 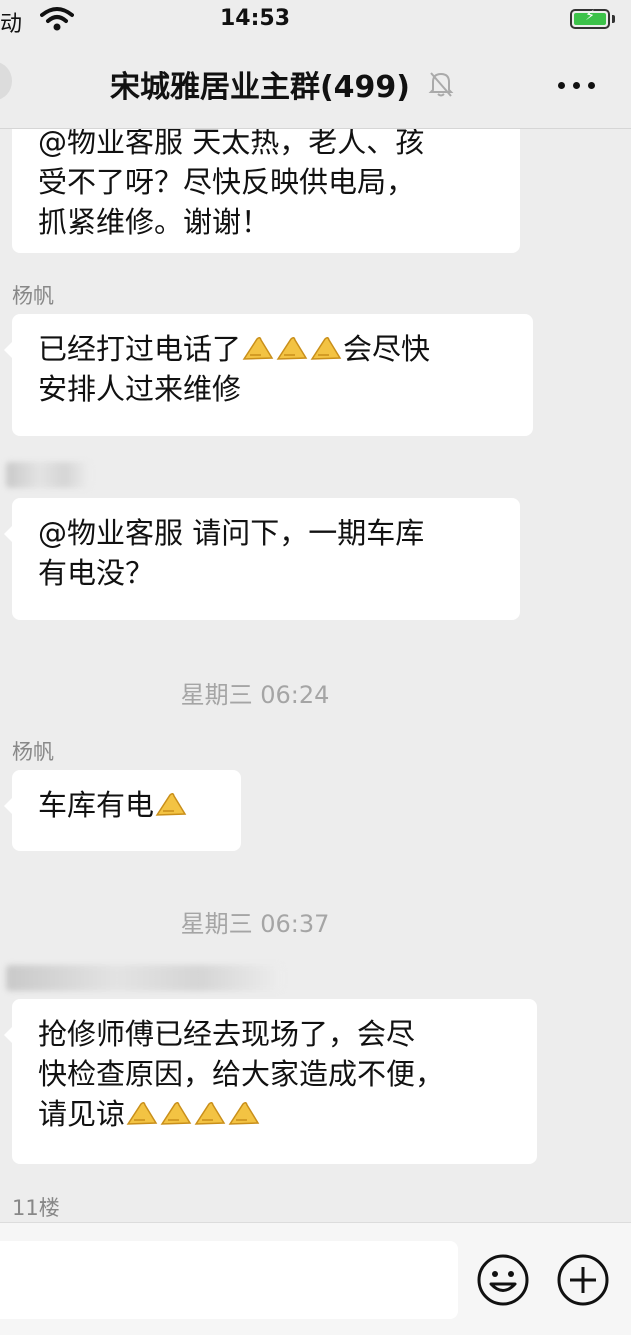 What do you see at coordinates (274, 1114) in the screenshot?
I see `message-line: 请见谅` at bounding box center [274, 1114].